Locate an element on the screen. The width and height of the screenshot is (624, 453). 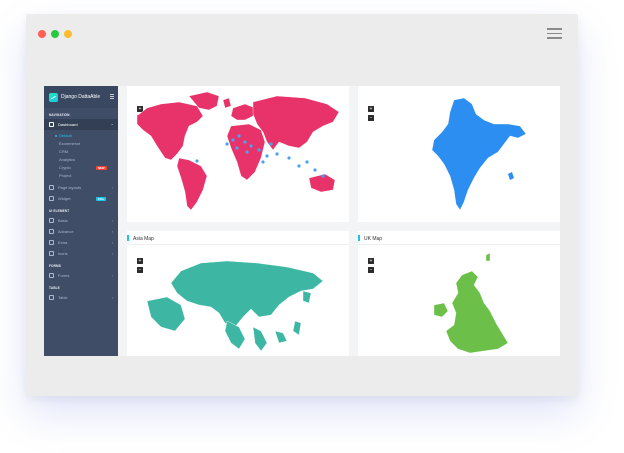
nav-section-forms: FORMS is located at coordinates (55, 266).